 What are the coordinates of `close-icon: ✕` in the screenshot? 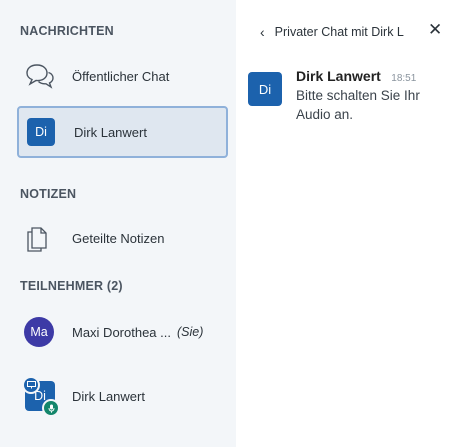 It's located at (435, 30).